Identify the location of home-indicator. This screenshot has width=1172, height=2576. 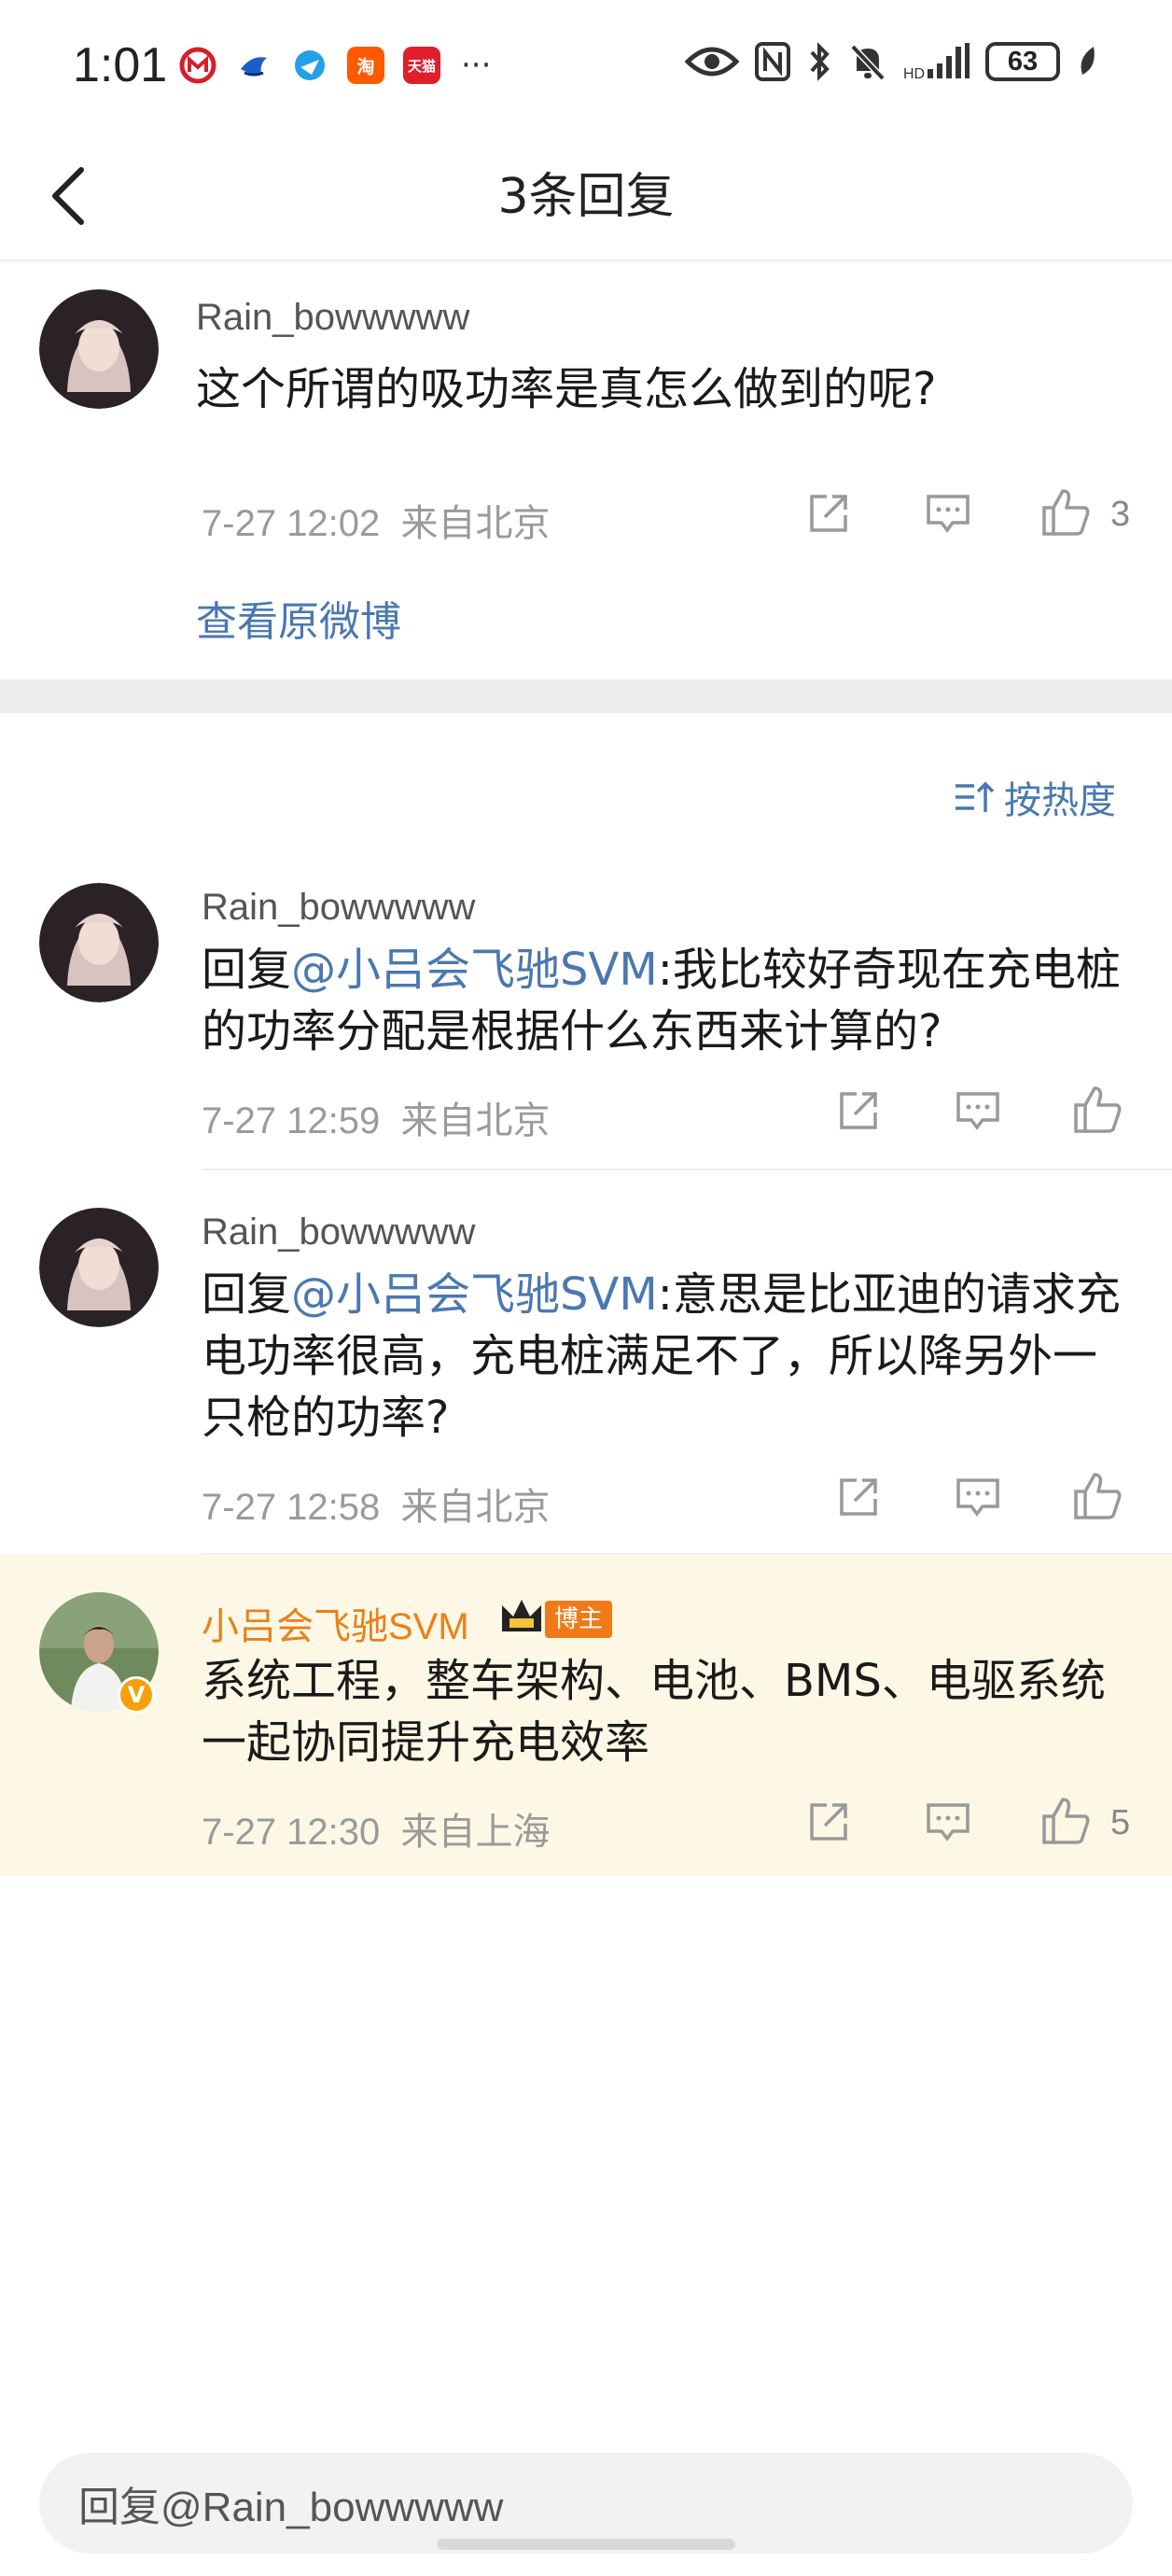
(586, 2544).